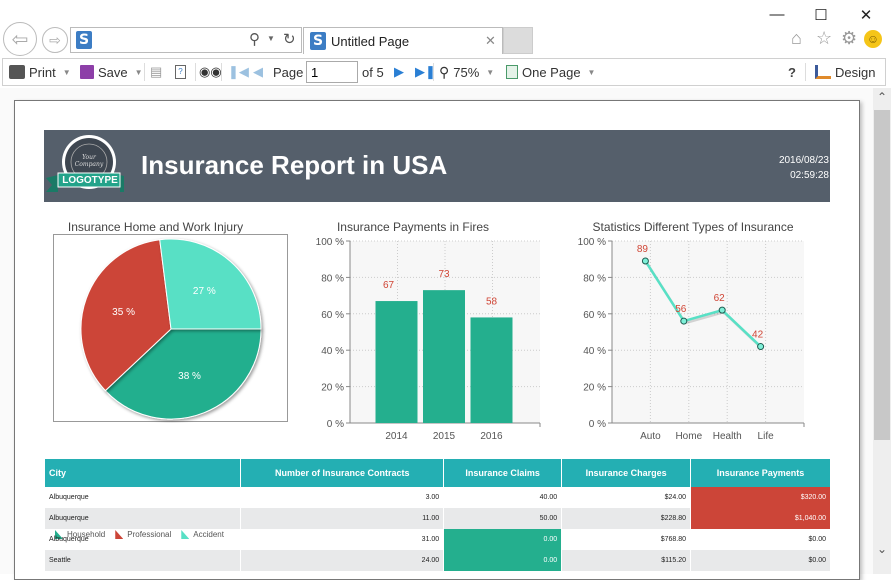  Describe the element at coordinates (503, 560) in the screenshot. I see `cell-claims: 0.00` at that location.